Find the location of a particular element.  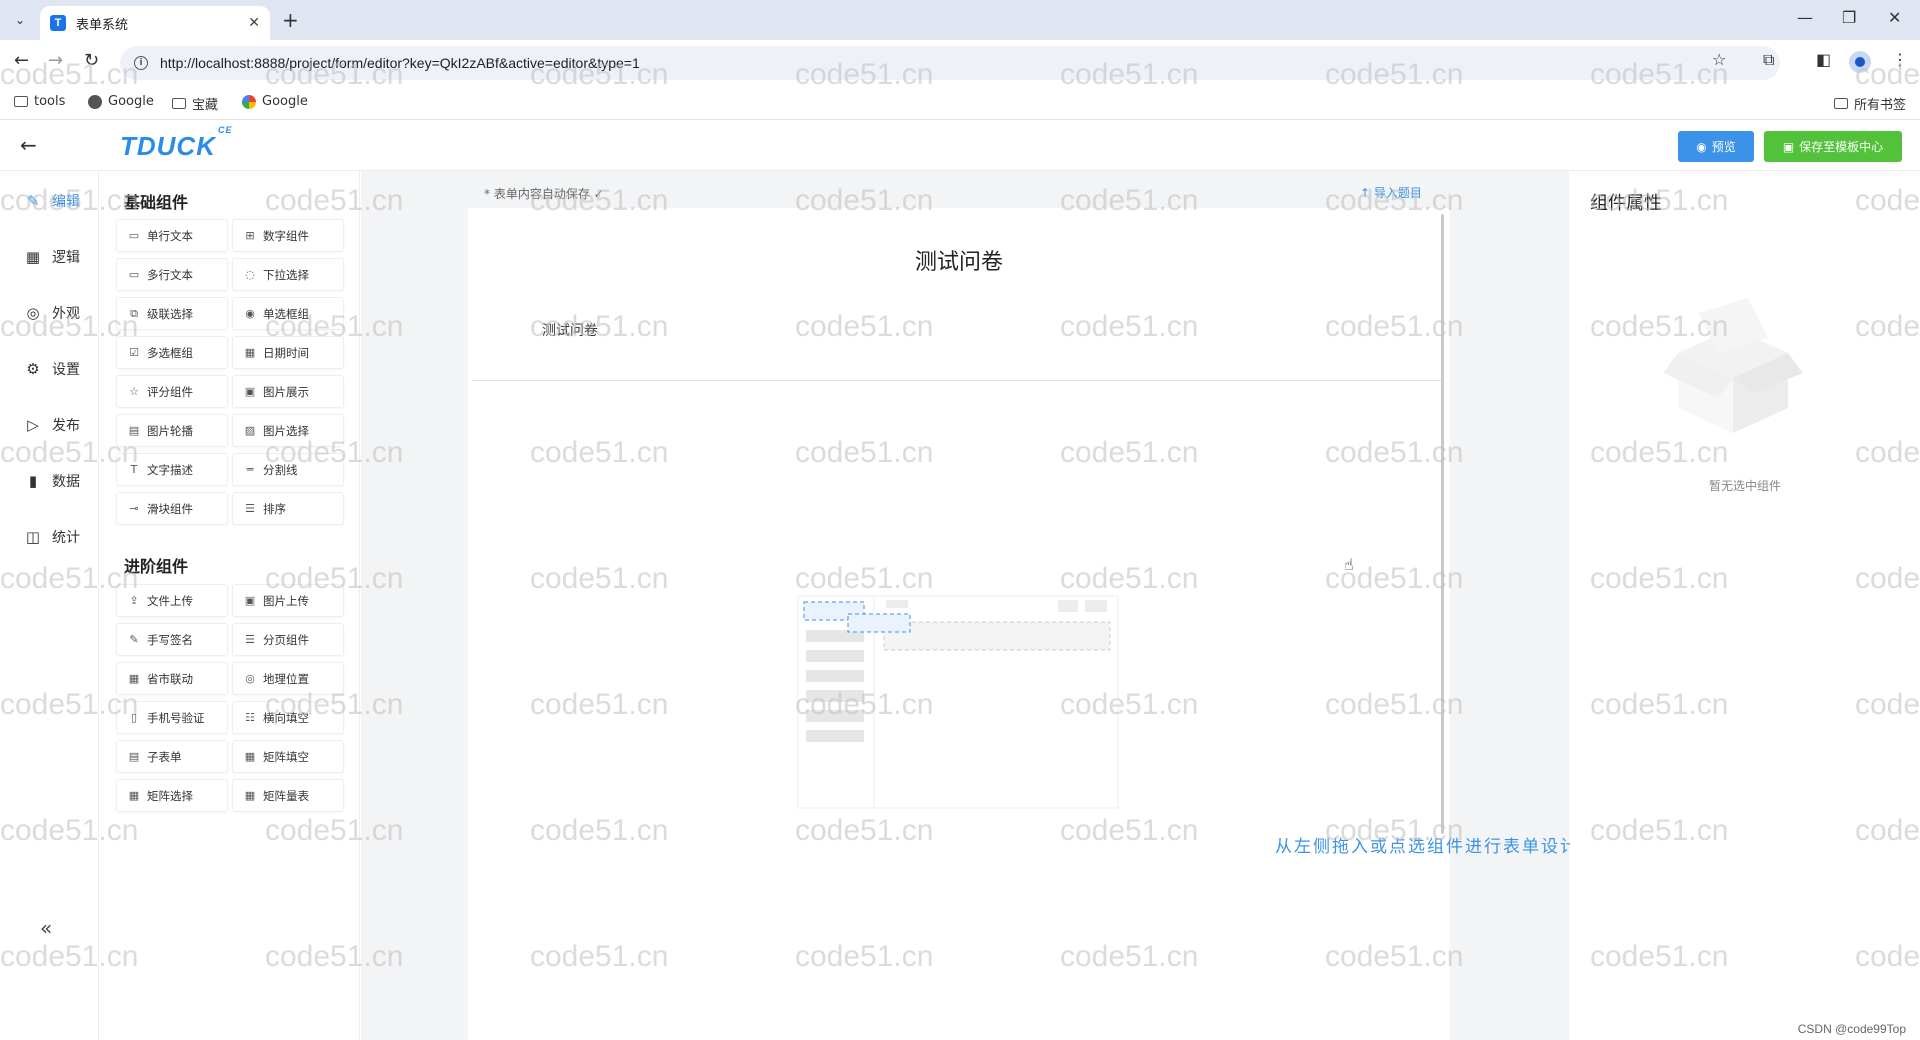

component-label: 矩阵填空 is located at coordinates (286, 756).